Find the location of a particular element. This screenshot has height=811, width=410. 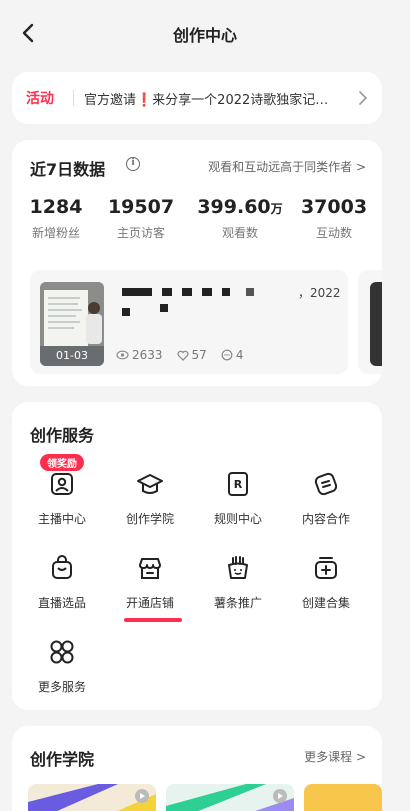

comments-count: 4 is located at coordinates (239, 355).